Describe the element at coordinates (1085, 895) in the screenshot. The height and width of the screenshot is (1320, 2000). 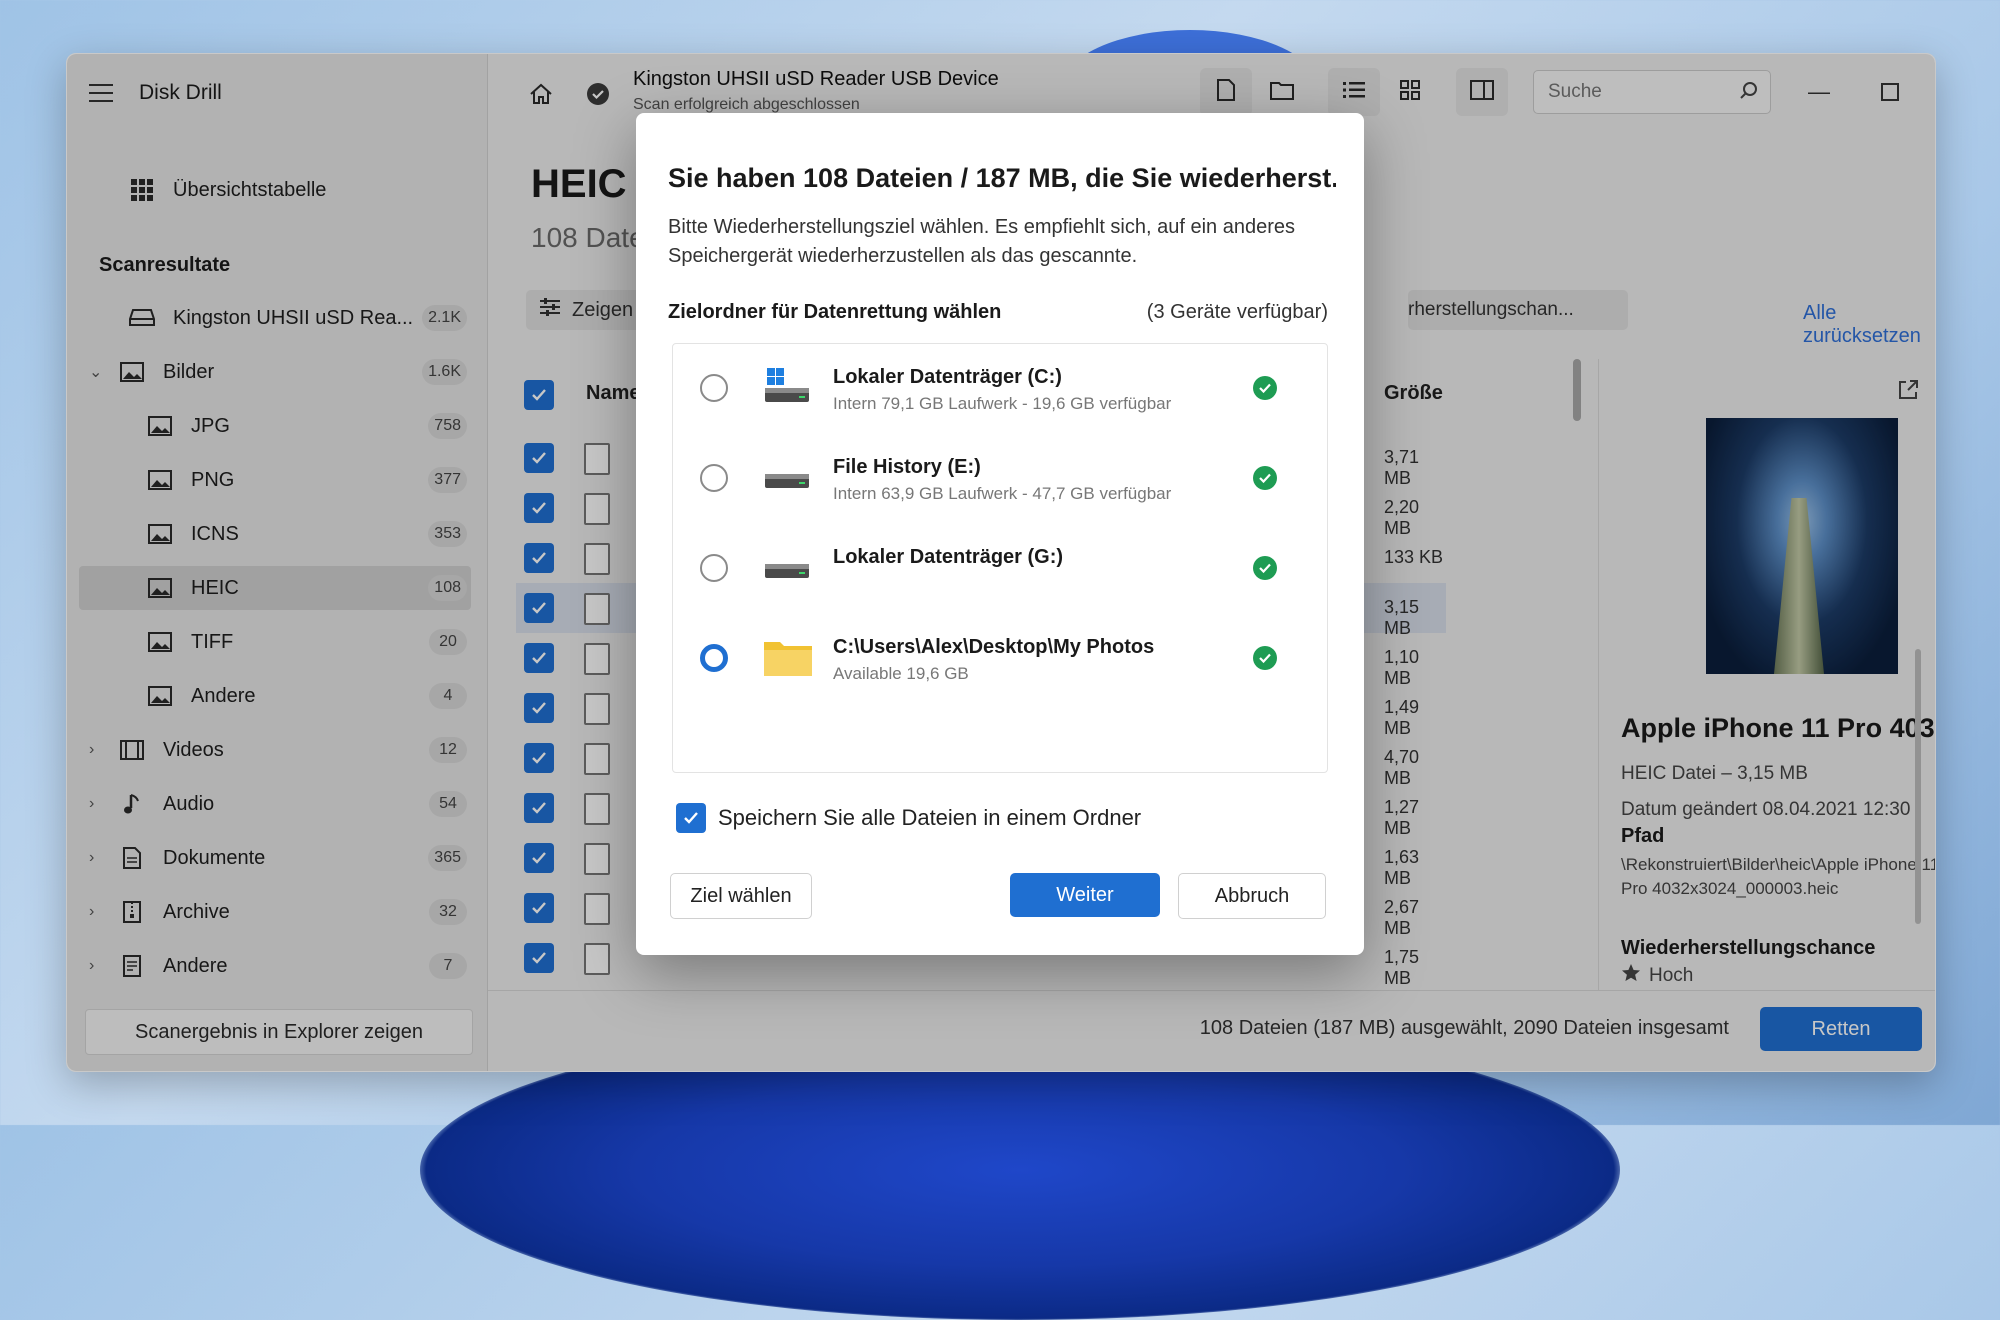
I see `next-button: Weiter` at that location.